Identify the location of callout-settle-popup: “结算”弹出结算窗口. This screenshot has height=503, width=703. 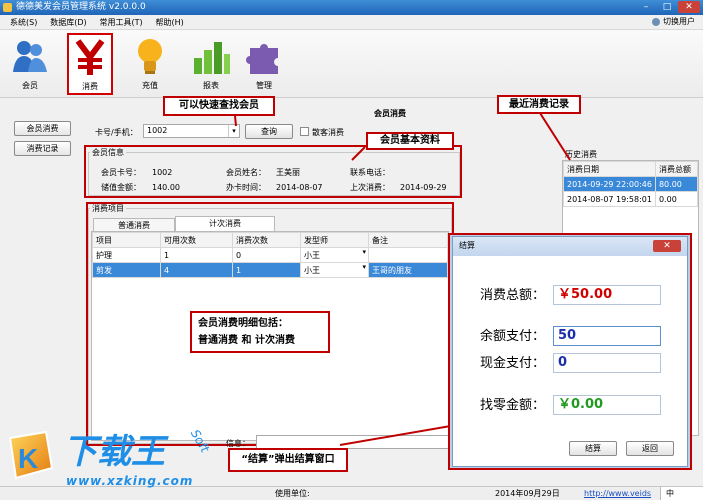
(288, 460).